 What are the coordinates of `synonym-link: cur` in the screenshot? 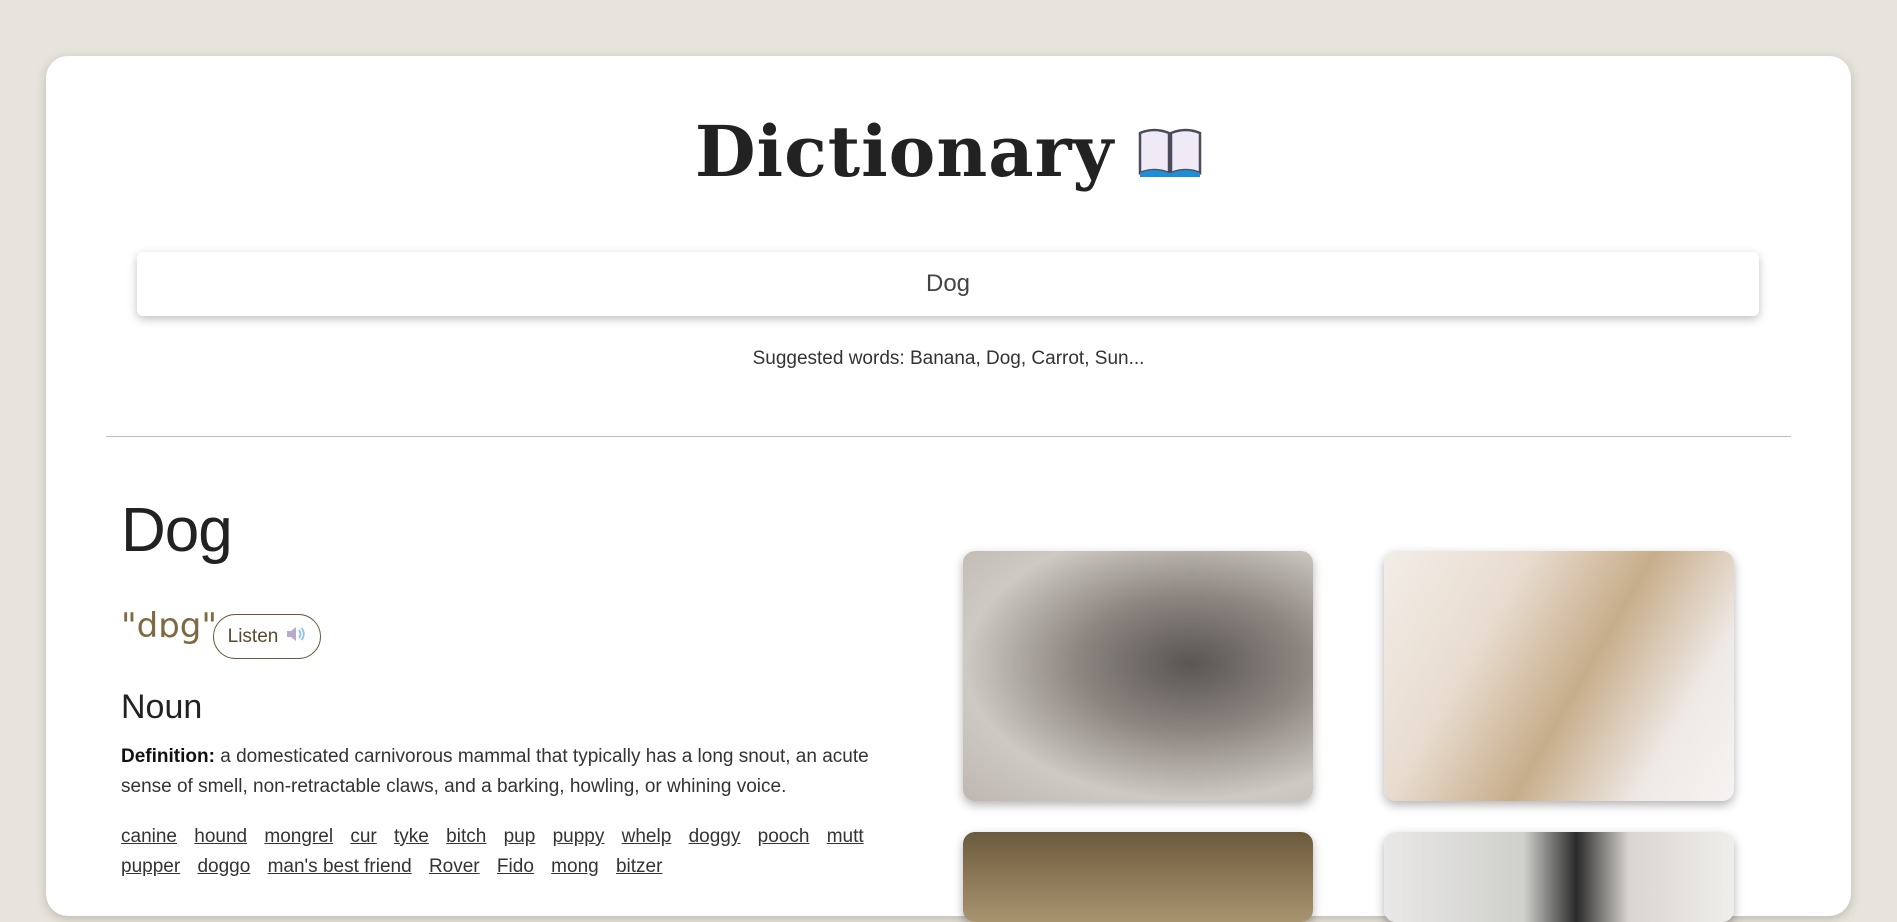 It's located at (363, 836).